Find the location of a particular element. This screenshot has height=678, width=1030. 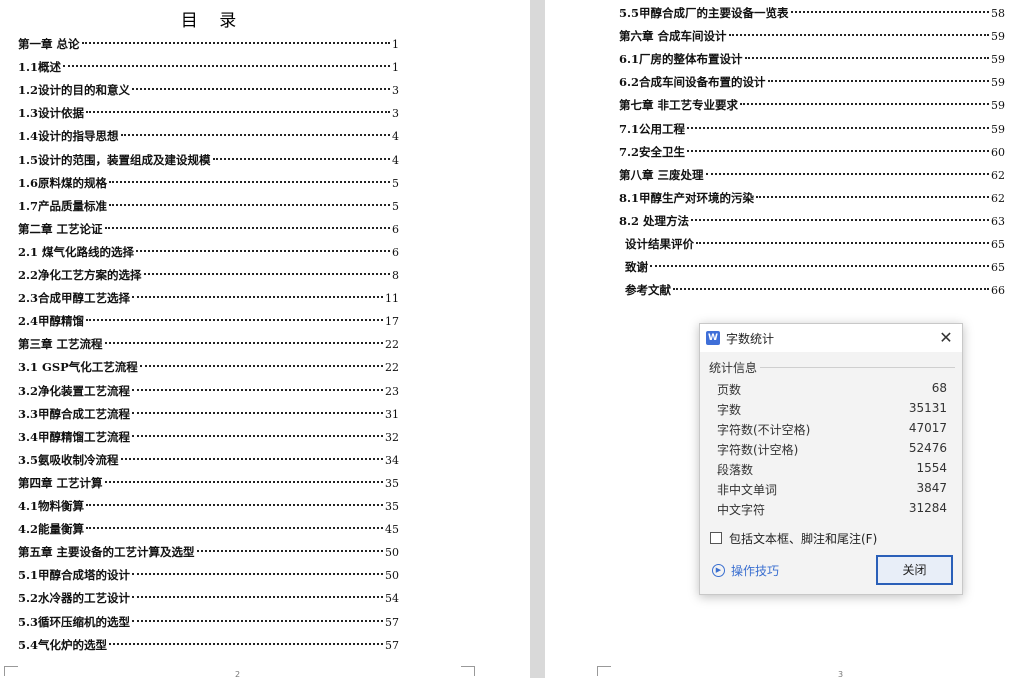

toc-entry-page: 45 is located at coordinates (392, 530).